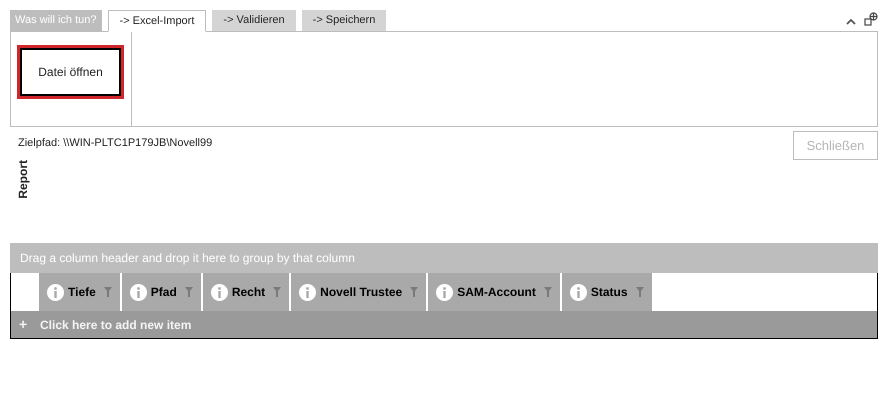  Describe the element at coordinates (357, 292) in the screenshot. I see `column-header: Novell Trustee` at that location.